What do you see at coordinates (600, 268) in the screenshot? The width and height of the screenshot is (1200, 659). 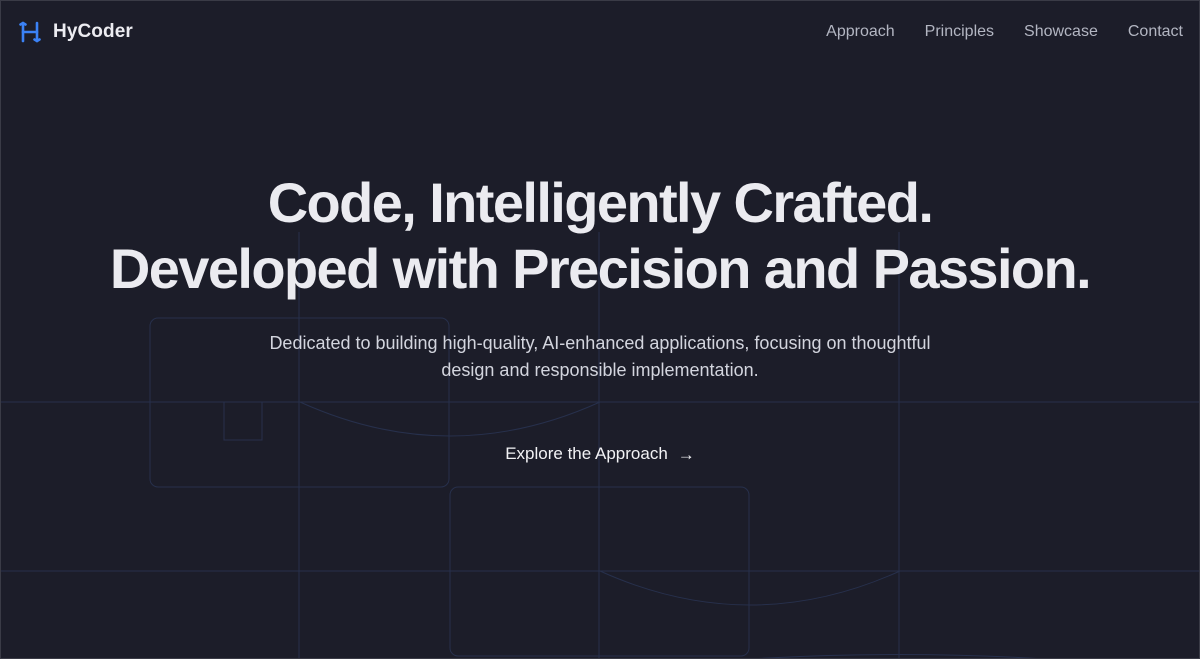 I see `hero-headline-line-2: Developed with Precision and Passion.` at bounding box center [600, 268].